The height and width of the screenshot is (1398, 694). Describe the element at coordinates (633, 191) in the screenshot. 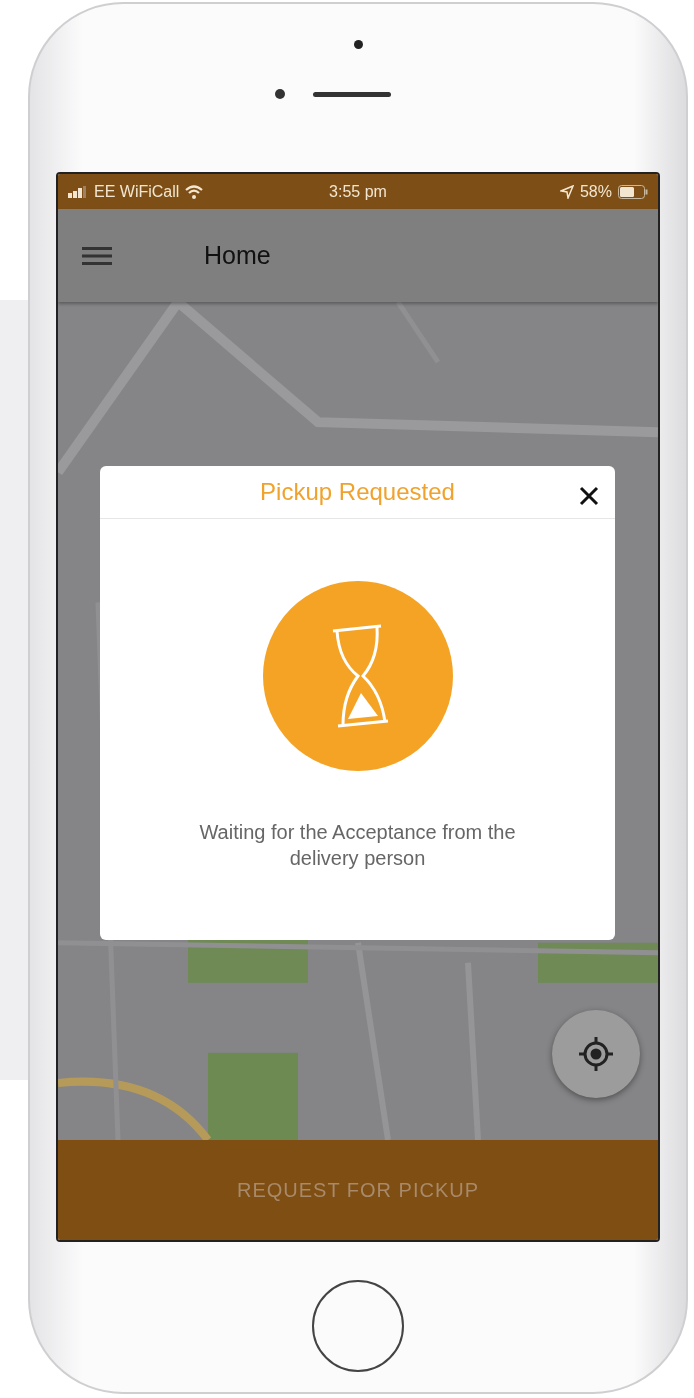

I see `battery-icon` at that location.